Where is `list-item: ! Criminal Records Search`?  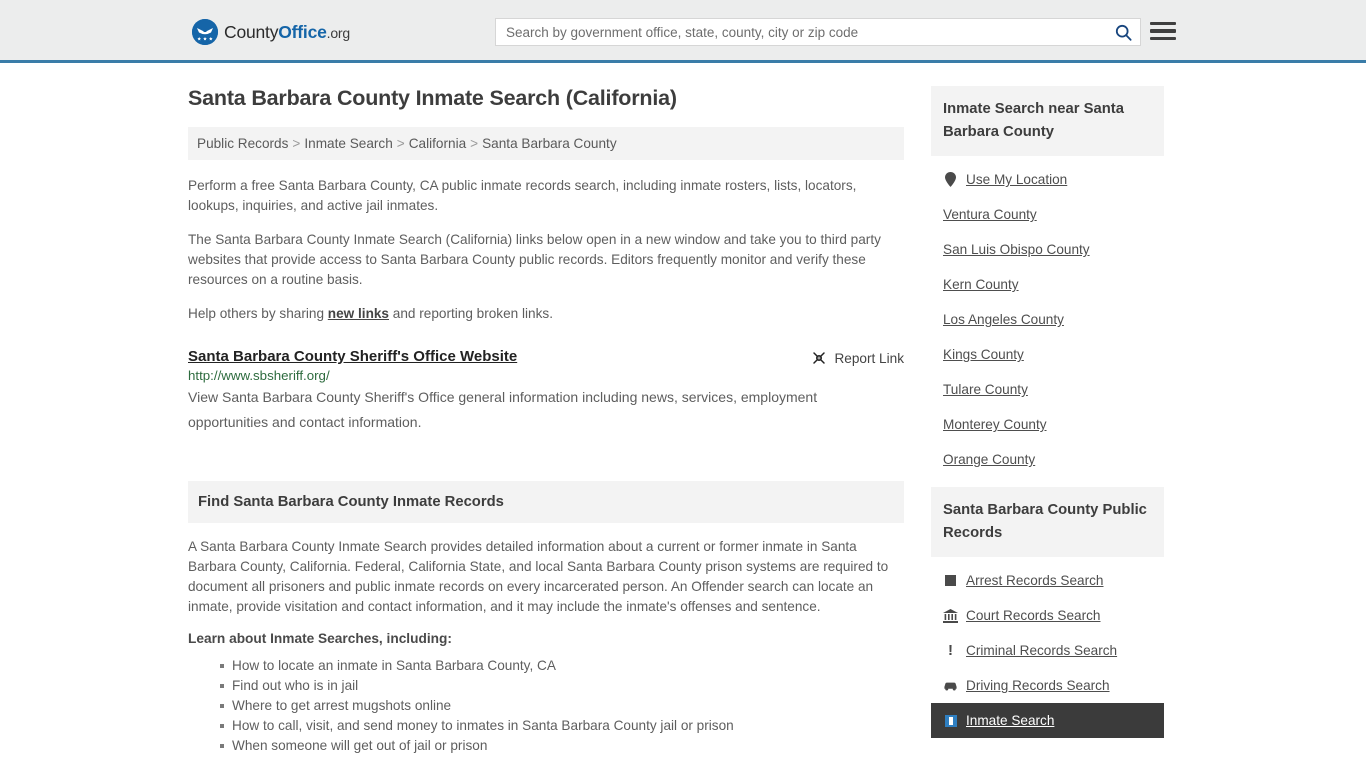 list-item: ! Criminal Records Search is located at coordinates (1047, 650).